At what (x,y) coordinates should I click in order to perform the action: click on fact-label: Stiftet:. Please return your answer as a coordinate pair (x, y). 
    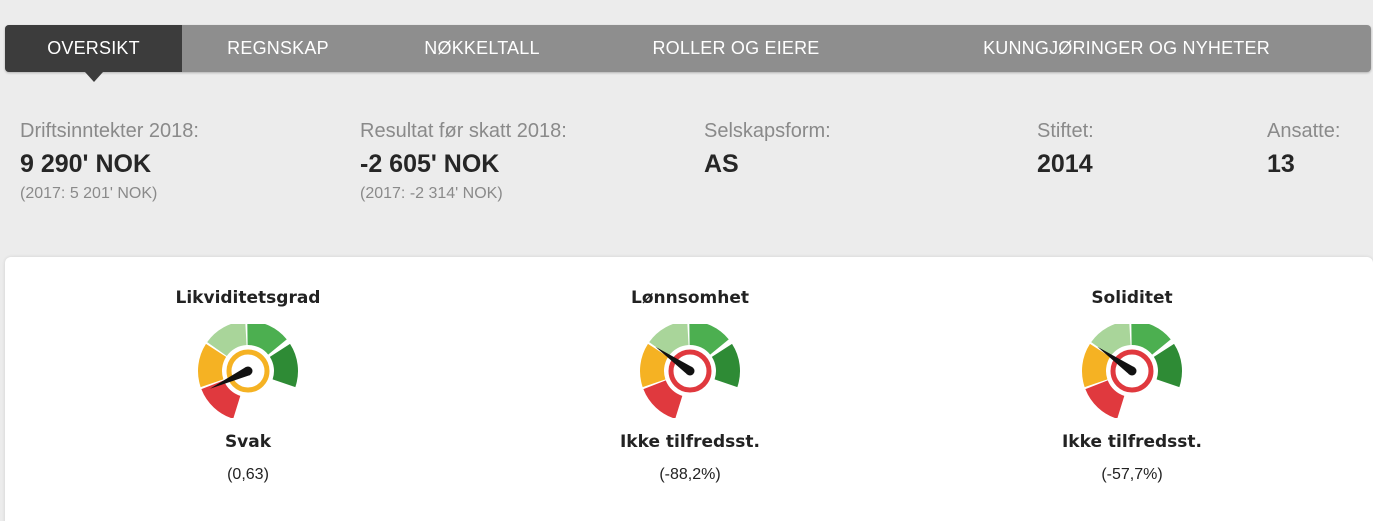
    Looking at the image, I should click on (1065, 131).